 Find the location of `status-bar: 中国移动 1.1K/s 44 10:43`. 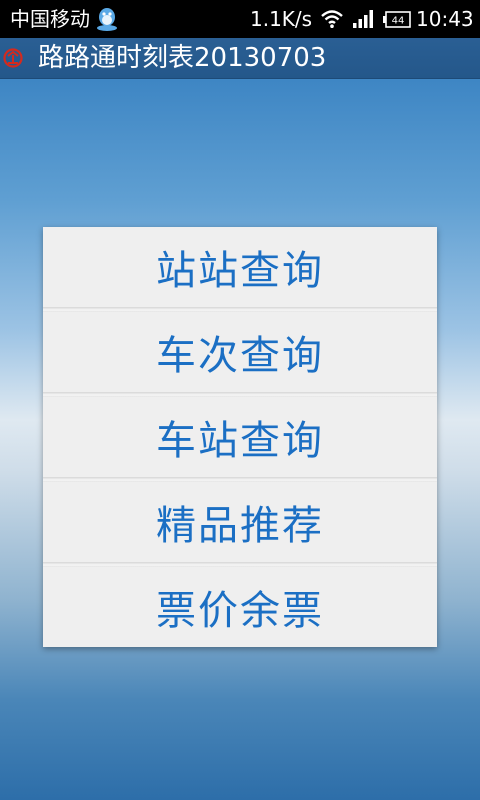

status-bar: 中国移动 1.1K/s 44 10:43 is located at coordinates (240, 19).